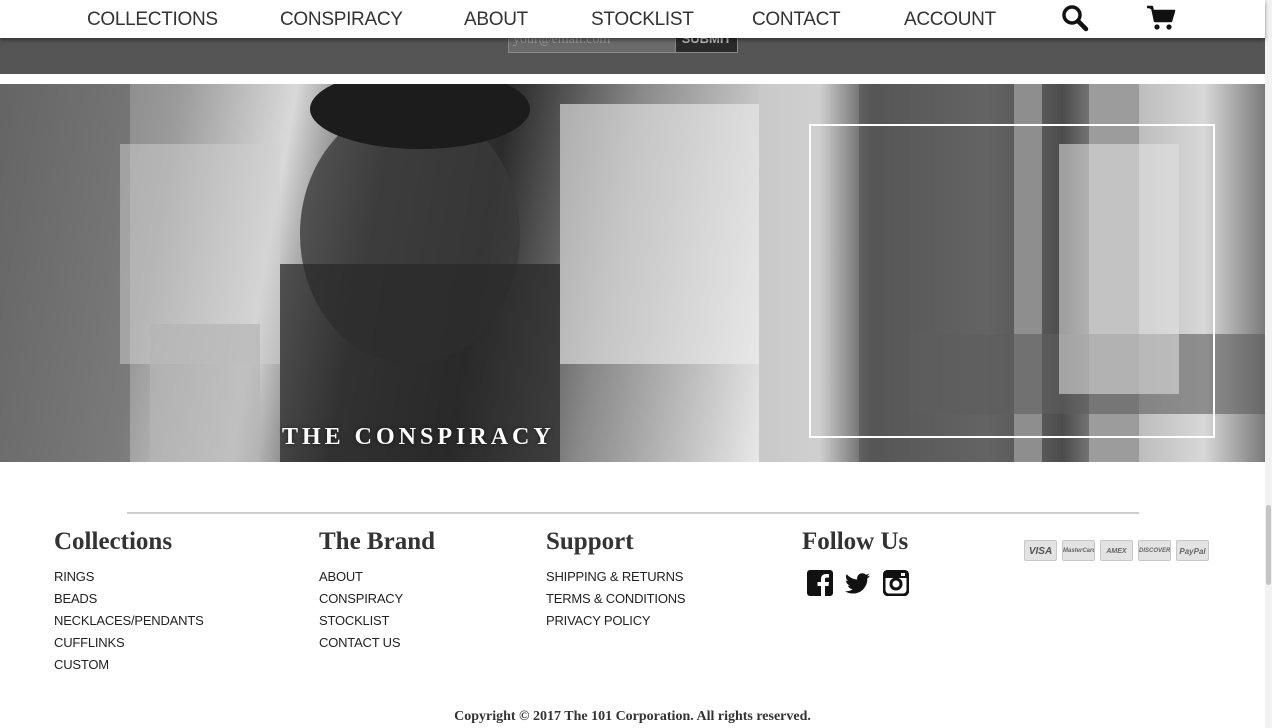 The height and width of the screenshot is (728, 1272). What do you see at coordinates (1268, 364) in the screenshot?
I see `page-scrollbar` at bounding box center [1268, 364].